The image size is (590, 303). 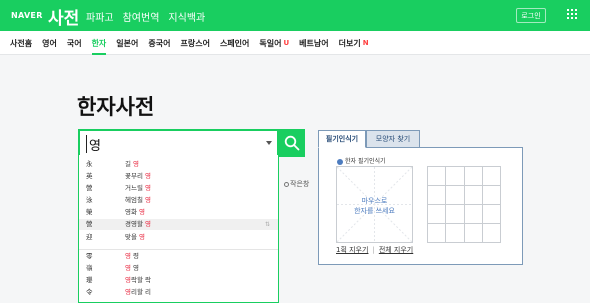 What do you see at coordinates (89, 164) in the screenshot?
I see `hanja-char: 永` at bounding box center [89, 164].